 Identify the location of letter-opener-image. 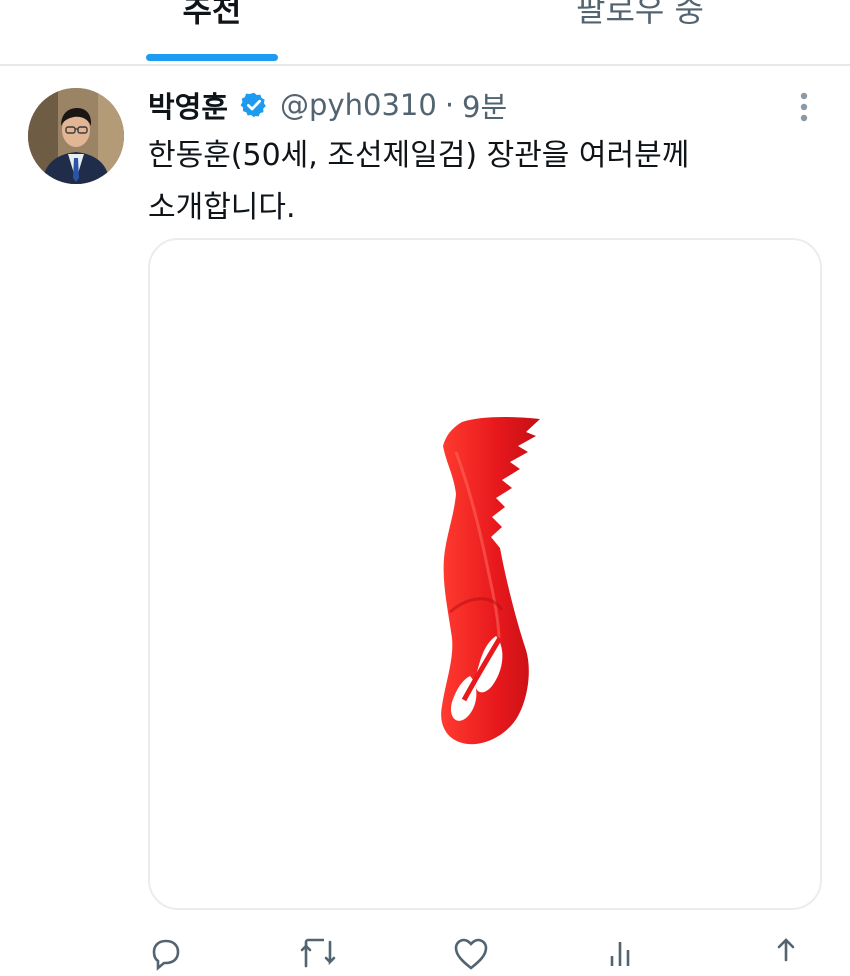
(490, 581).